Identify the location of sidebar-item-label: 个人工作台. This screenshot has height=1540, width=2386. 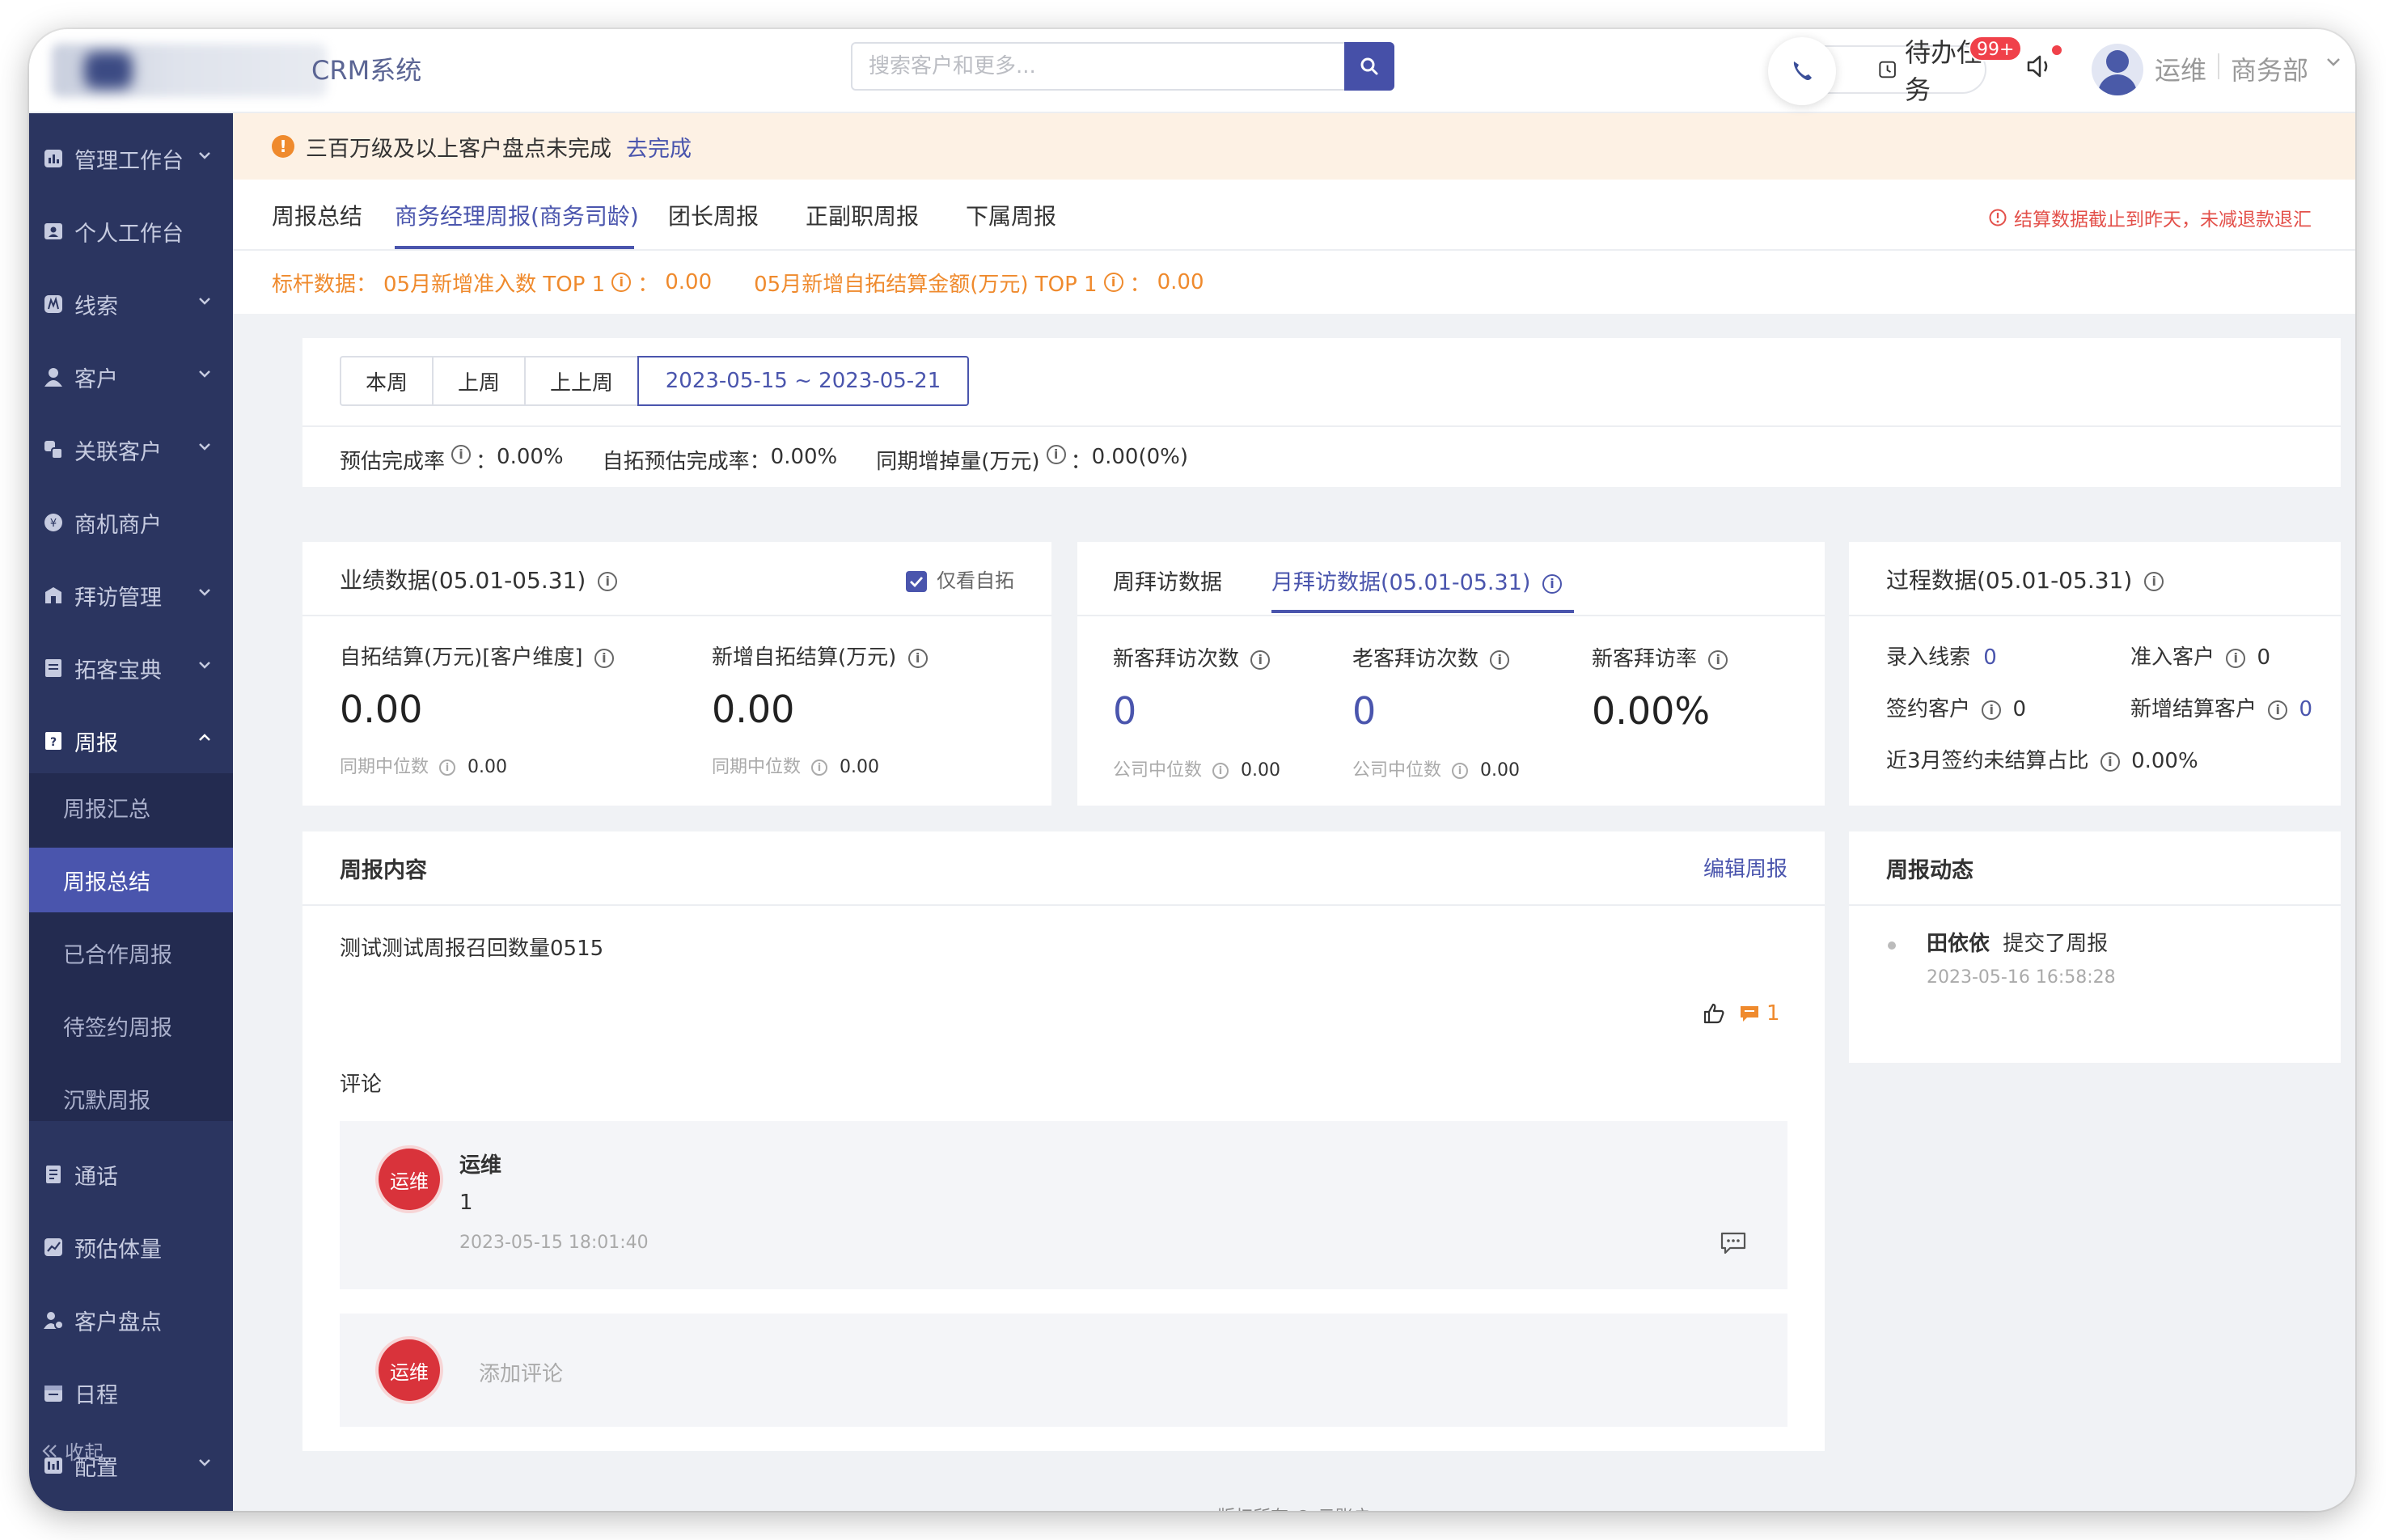
(129, 234).